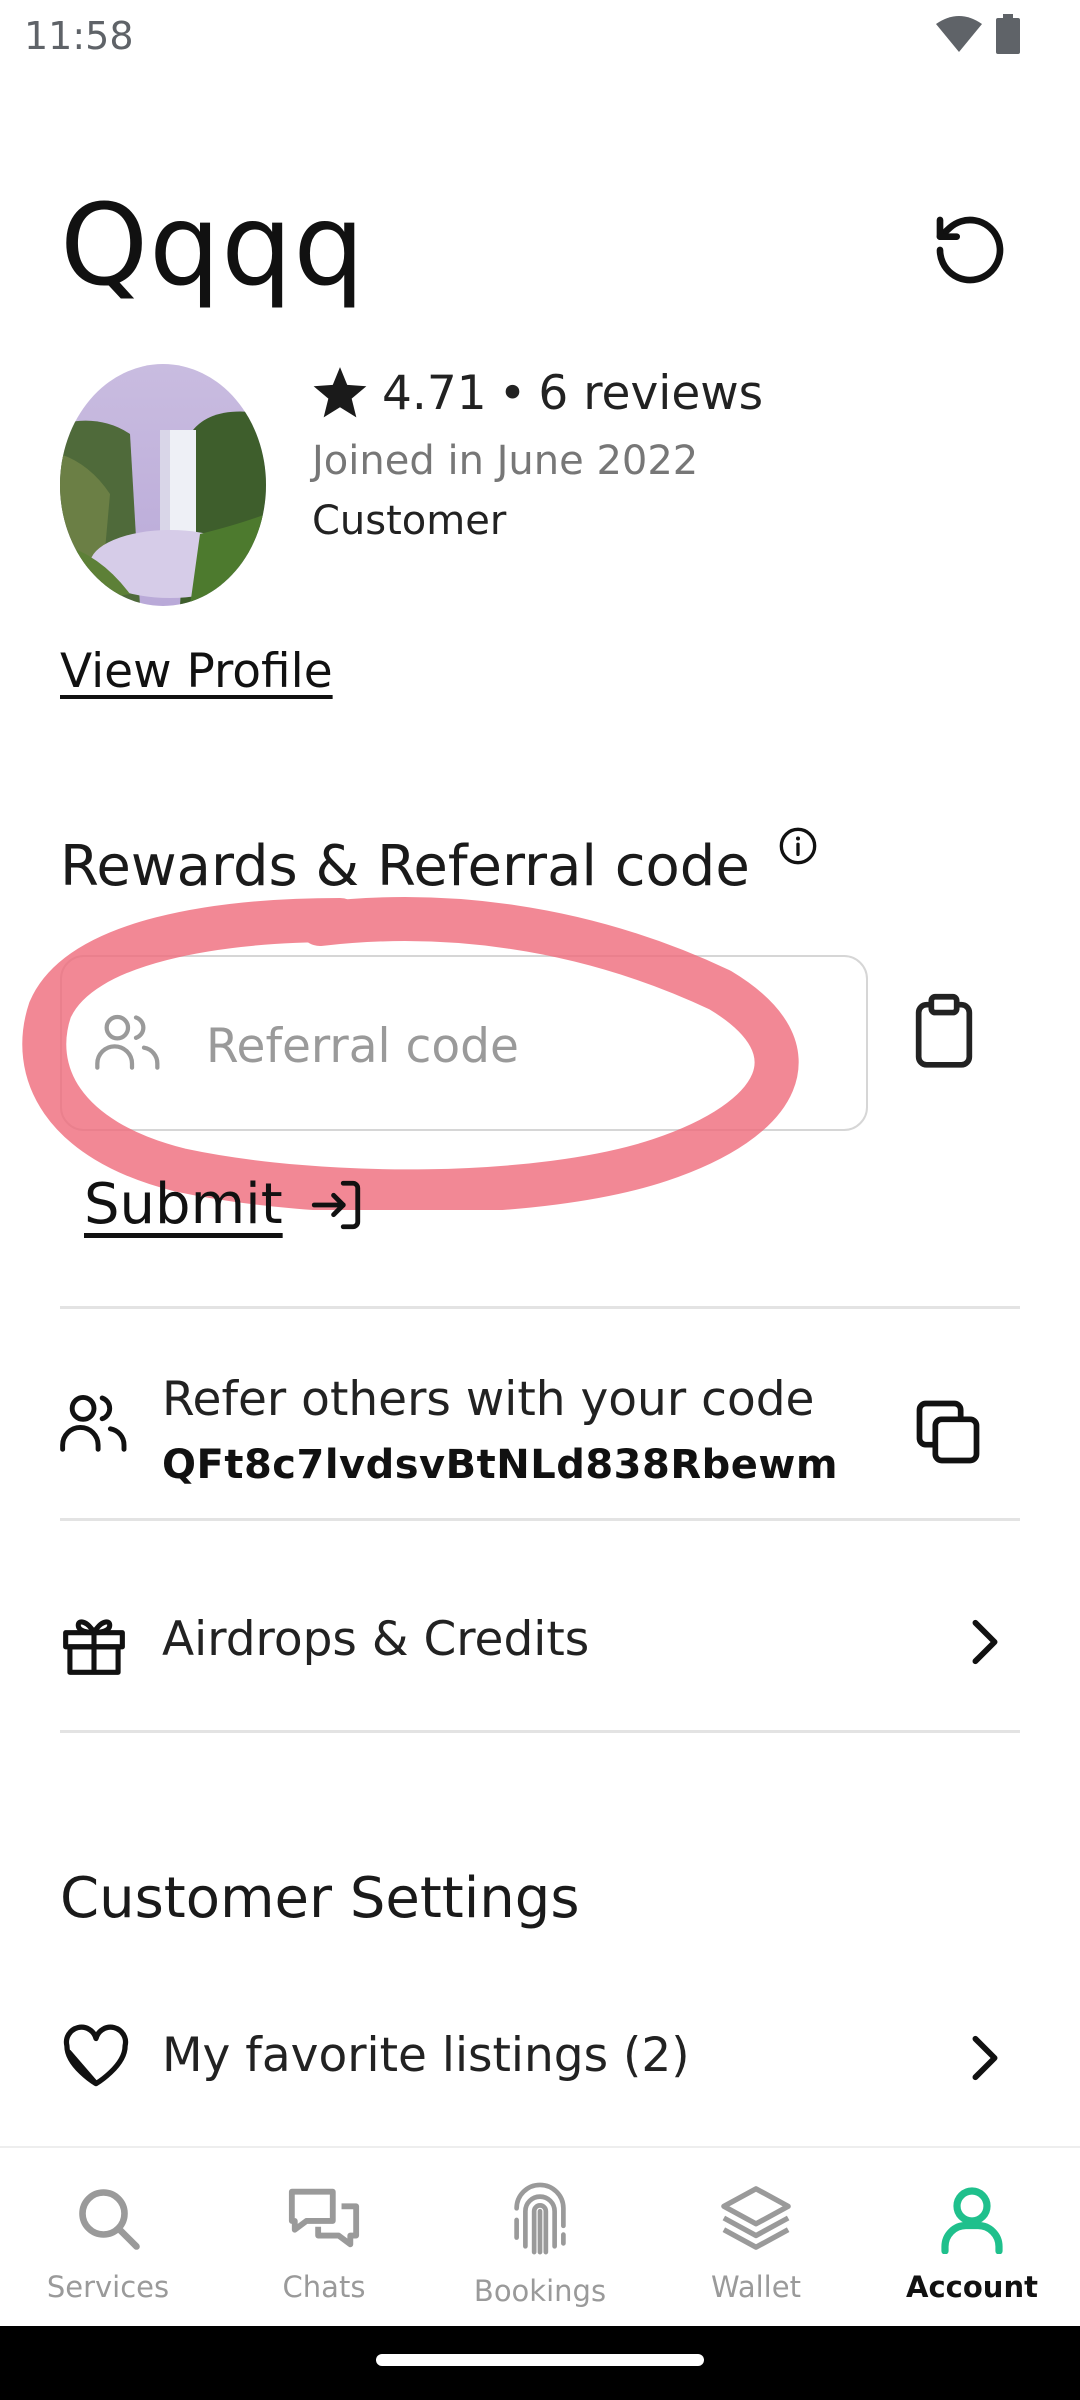 Image resolution: width=1080 pixels, height=2400 pixels. Describe the element at coordinates (213, 246) in the screenshot. I see `page-title: Qqqq` at that location.